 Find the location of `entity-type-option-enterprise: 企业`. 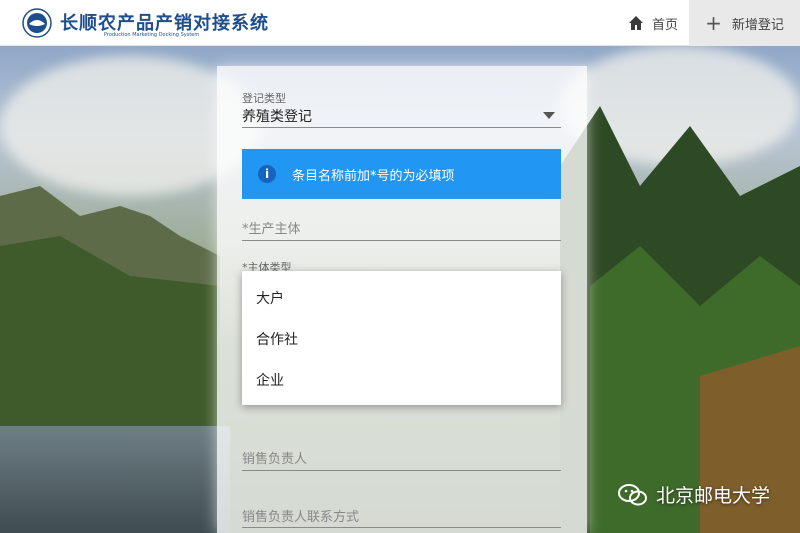

entity-type-option-enterprise: 企业 is located at coordinates (401, 379).